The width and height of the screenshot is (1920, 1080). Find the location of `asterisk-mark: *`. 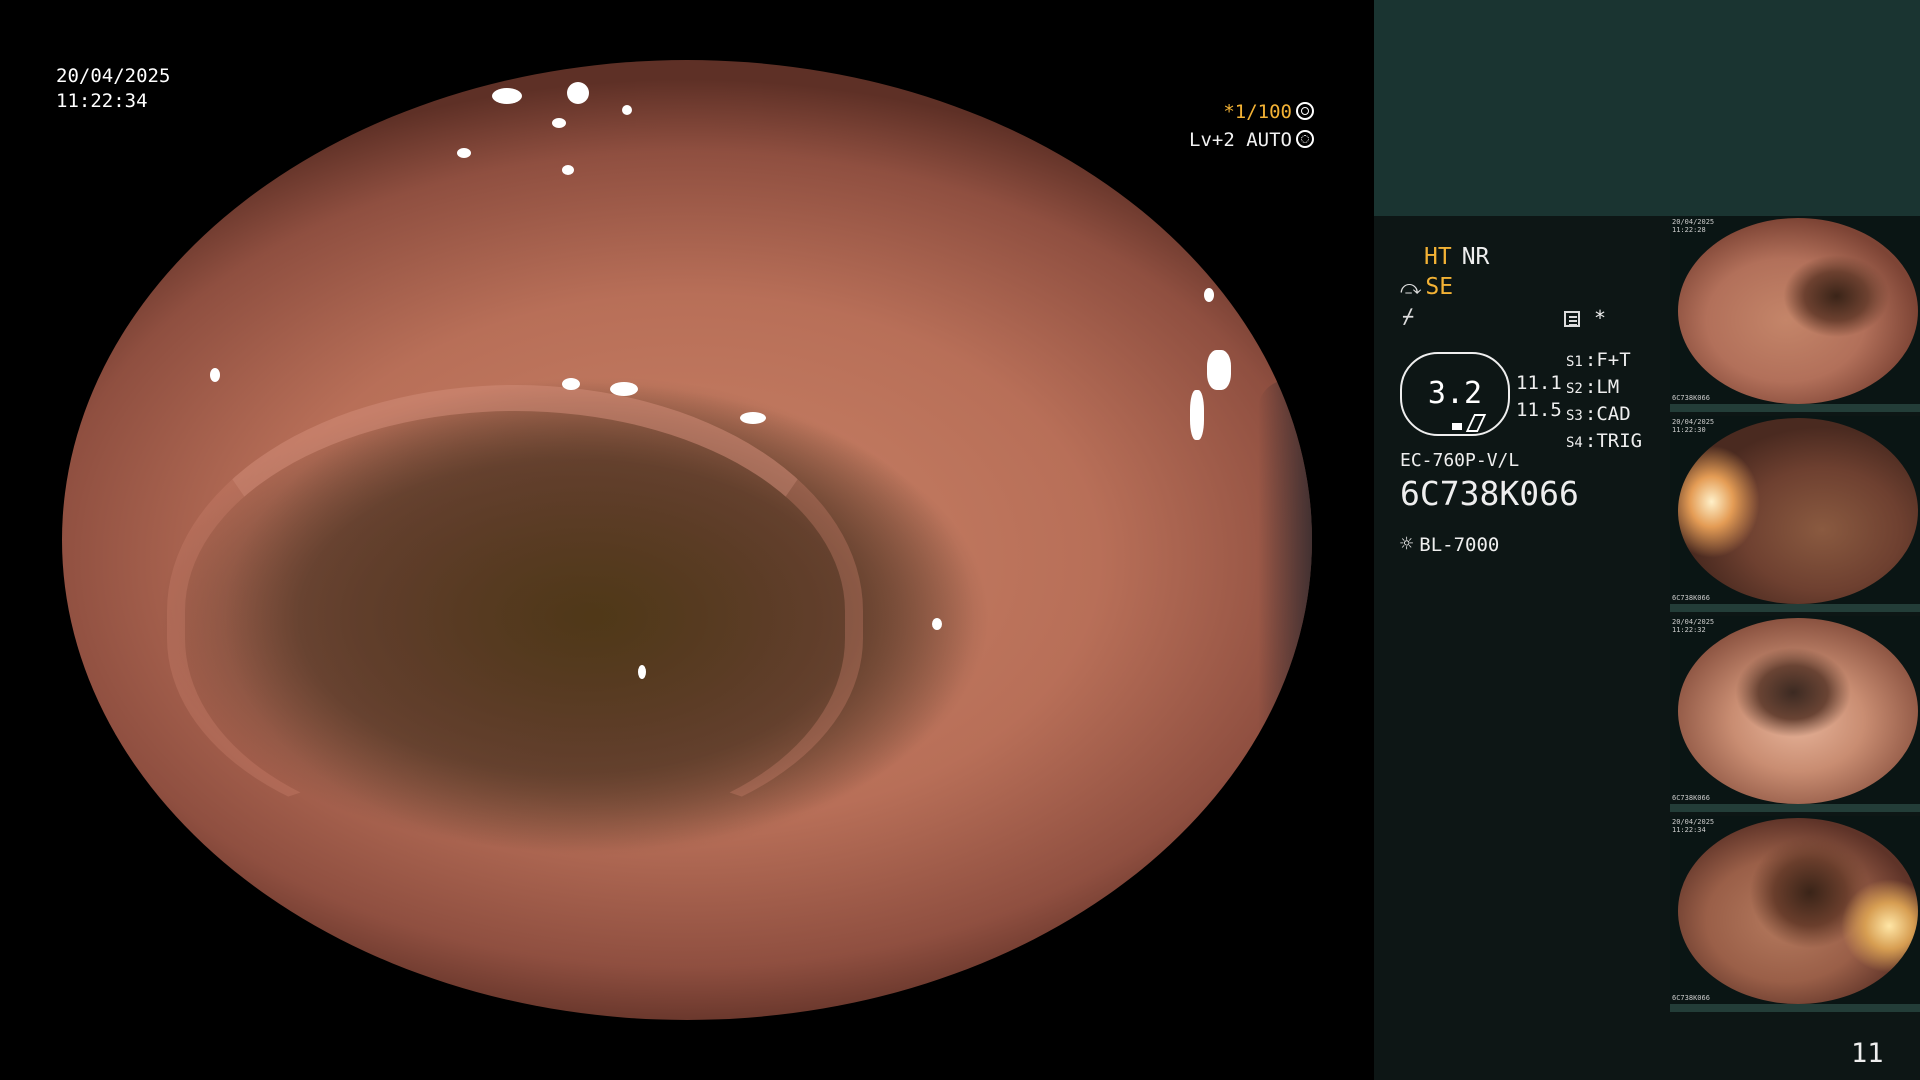

asterisk-mark: * is located at coordinates (1600, 318).